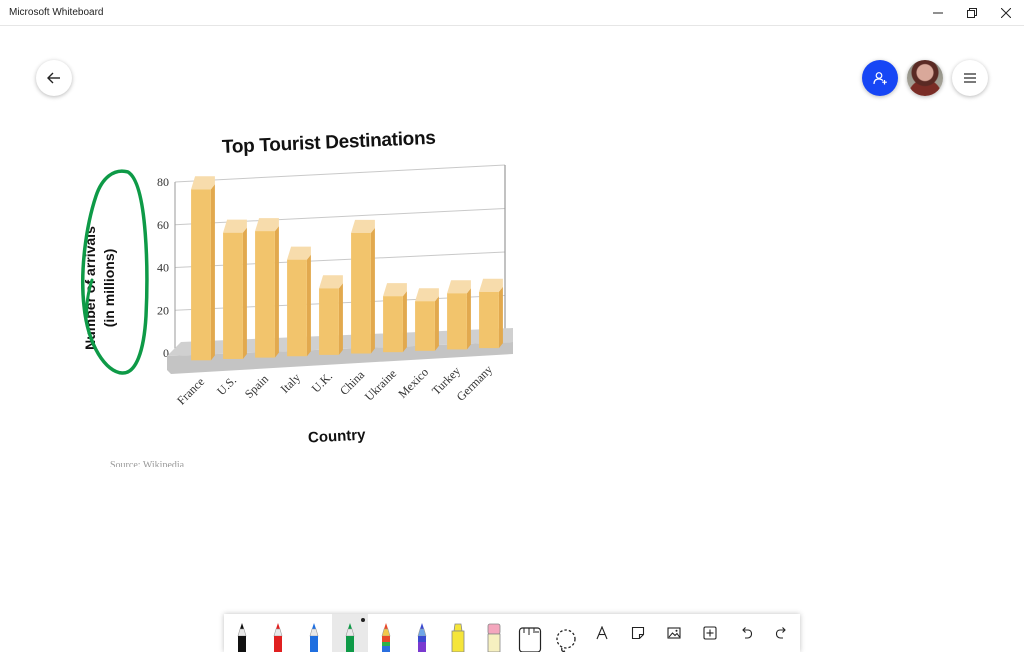 The width and height of the screenshot is (1024, 652). I want to click on x-tick-label: U.S., so click(226, 385).